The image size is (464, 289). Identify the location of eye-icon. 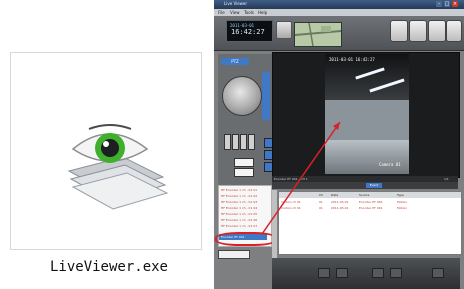
(118, 167).